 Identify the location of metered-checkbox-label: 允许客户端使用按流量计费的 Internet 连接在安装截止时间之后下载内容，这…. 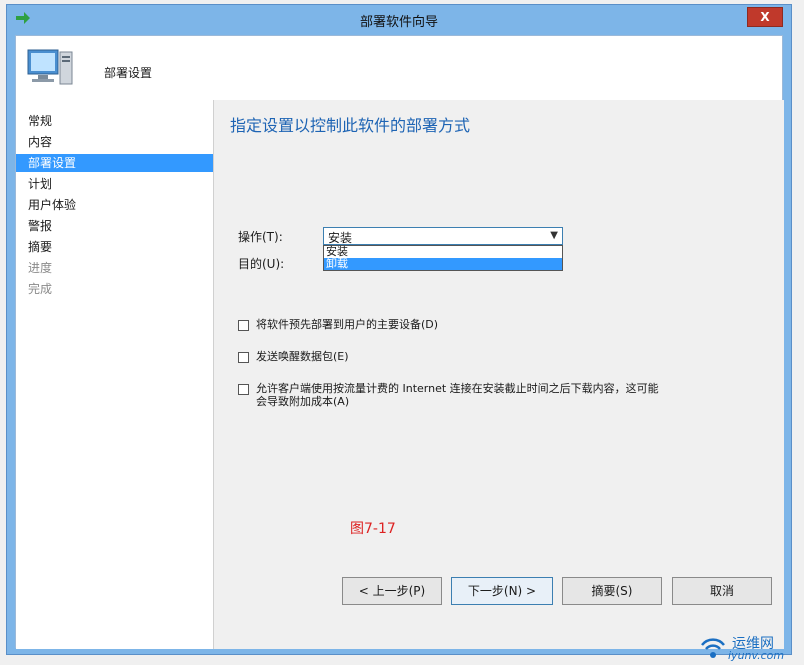
(457, 395).